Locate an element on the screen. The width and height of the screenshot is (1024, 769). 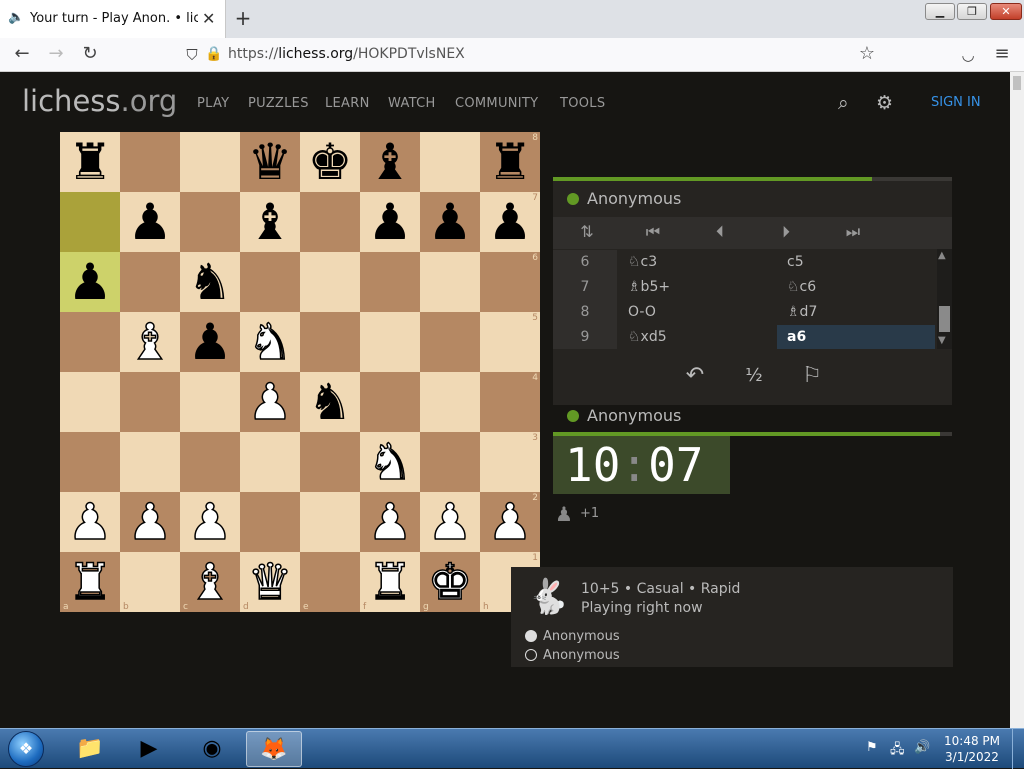
square-a8: ♜ is located at coordinates (90, 162).